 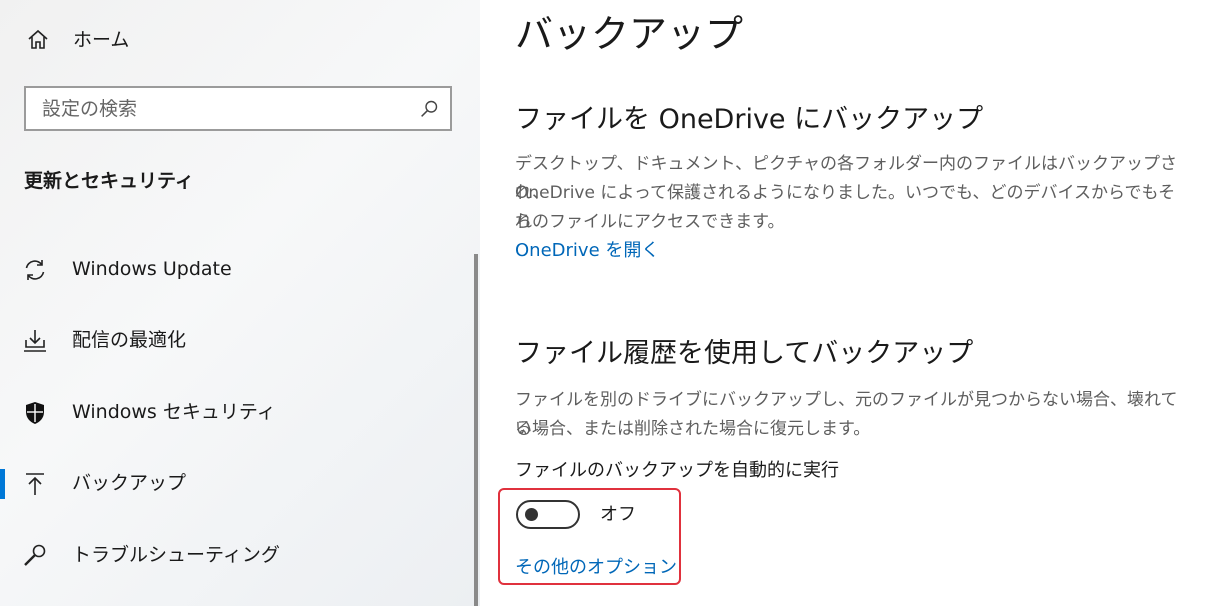 I want to click on page-title: バックアップ, so click(x=629, y=34).